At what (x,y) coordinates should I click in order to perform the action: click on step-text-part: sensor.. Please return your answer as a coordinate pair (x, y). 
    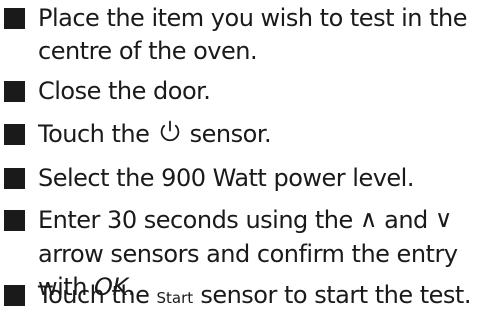
    Looking at the image, I should click on (227, 134).